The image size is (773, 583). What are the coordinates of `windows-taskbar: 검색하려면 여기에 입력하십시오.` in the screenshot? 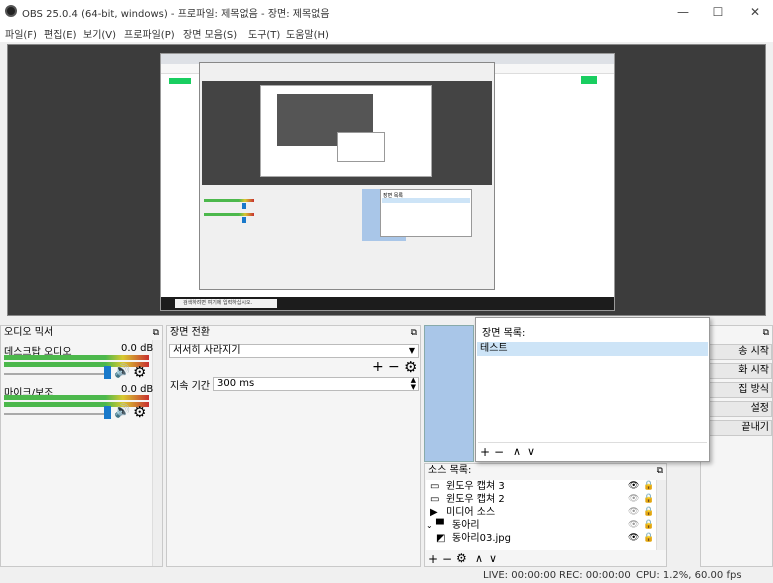 It's located at (387, 303).